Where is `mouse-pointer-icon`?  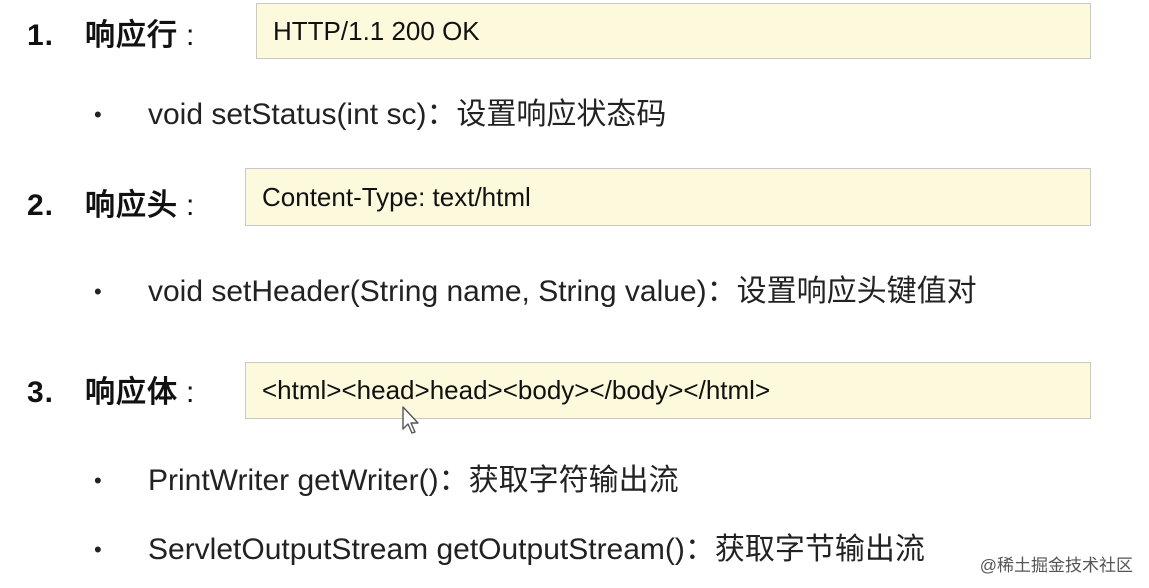
mouse-pointer-icon is located at coordinates (410, 420).